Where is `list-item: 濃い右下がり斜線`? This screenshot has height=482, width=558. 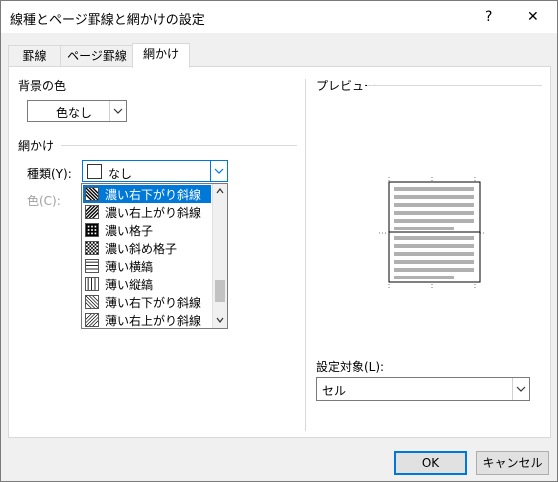 list-item: 濃い右下がり斜線 is located at coordinates (147, 194).